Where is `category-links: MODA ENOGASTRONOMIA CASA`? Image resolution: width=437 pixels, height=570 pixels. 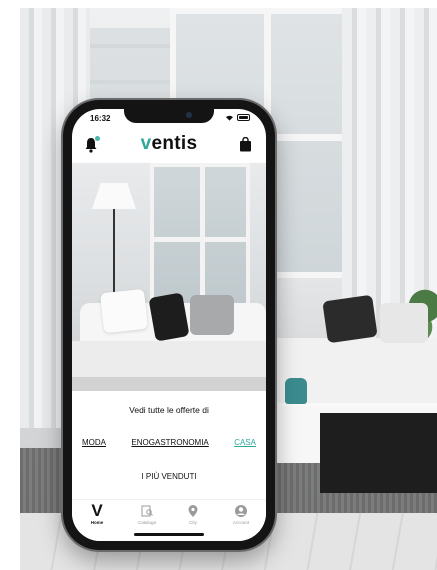 category-links: MODA ENOGASTRONOMIA CASA is located at coordinates (169, 442).